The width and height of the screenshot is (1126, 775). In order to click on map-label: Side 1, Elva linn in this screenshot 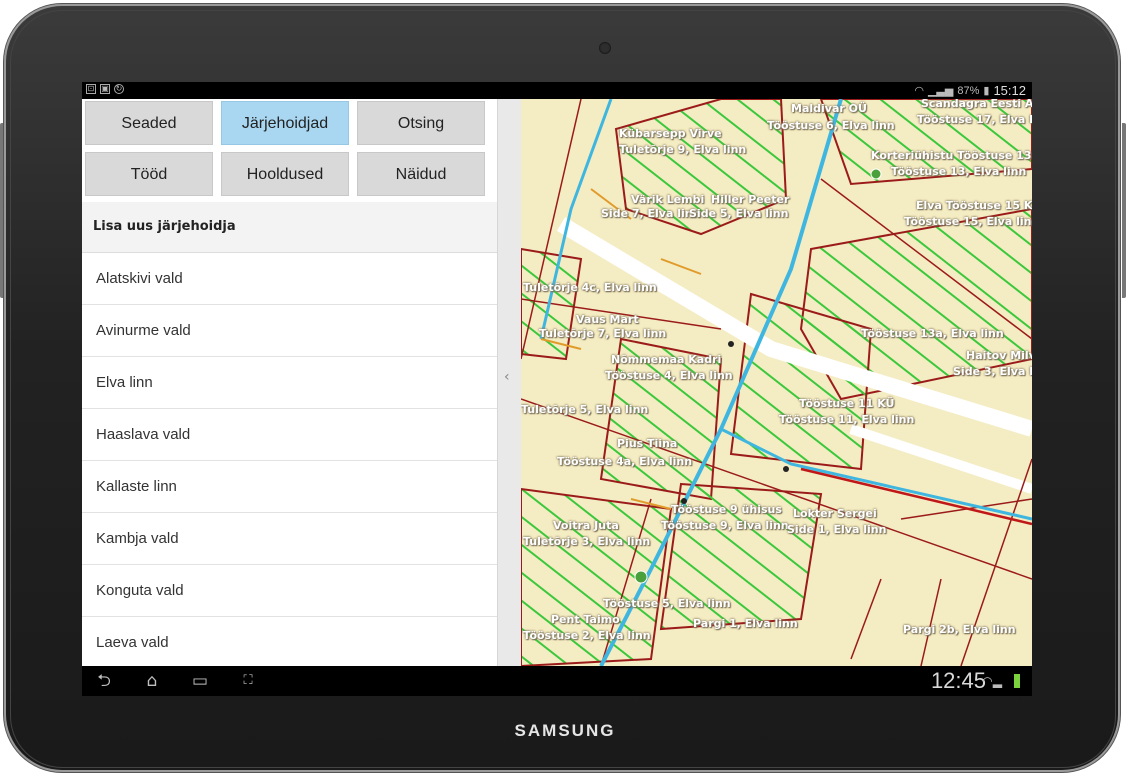, I will do `click(837, 529)`.